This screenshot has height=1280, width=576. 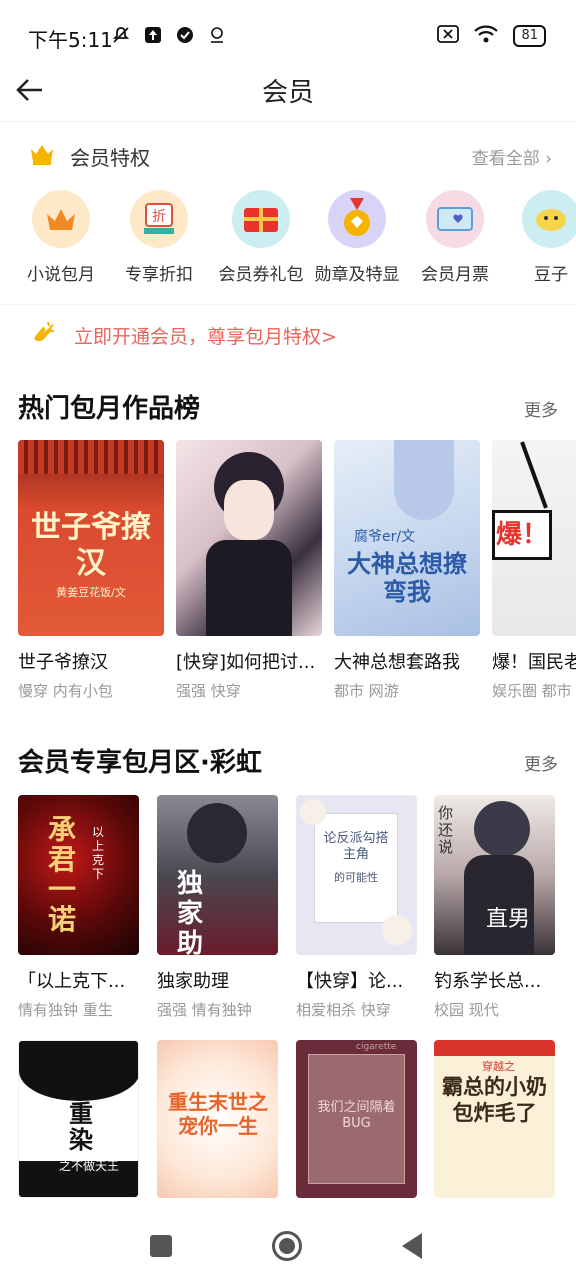 I want to click on book-title: 爆！国民老, so click(x=534, y=662).